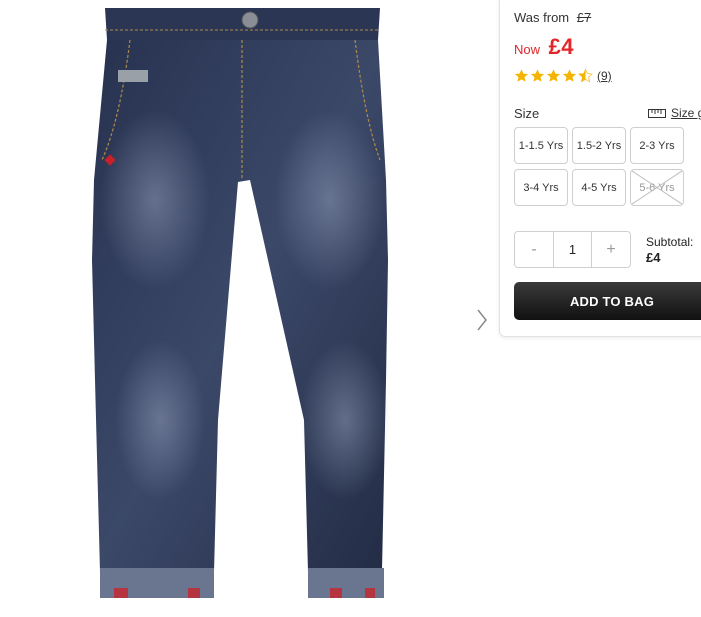 This screenshot has height=617, width=701. I want to click on was-price-row: Was from £7, so click(552, 17).